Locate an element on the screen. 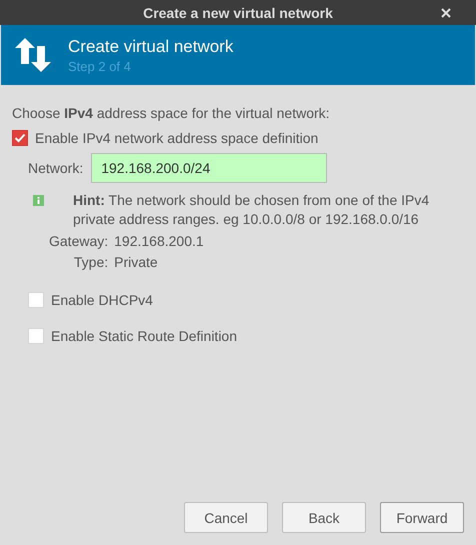 This screenshot has height=545, width=476. detail-value: Private is located at coordinates (136, 262).